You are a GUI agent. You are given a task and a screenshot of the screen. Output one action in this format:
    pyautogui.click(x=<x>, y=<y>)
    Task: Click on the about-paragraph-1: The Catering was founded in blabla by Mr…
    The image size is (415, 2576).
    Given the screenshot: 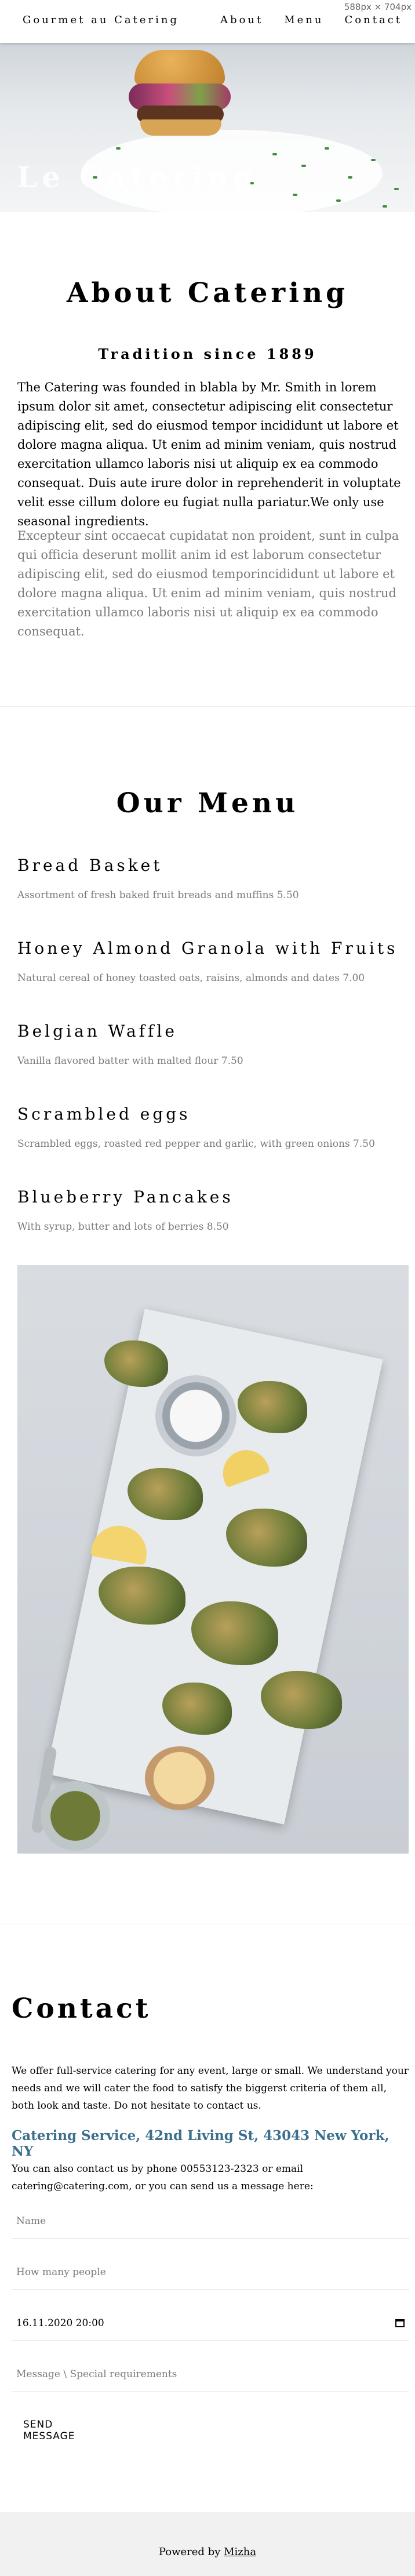 What is the action you would take?
    pyautogui.click(x=209, y=454)
    